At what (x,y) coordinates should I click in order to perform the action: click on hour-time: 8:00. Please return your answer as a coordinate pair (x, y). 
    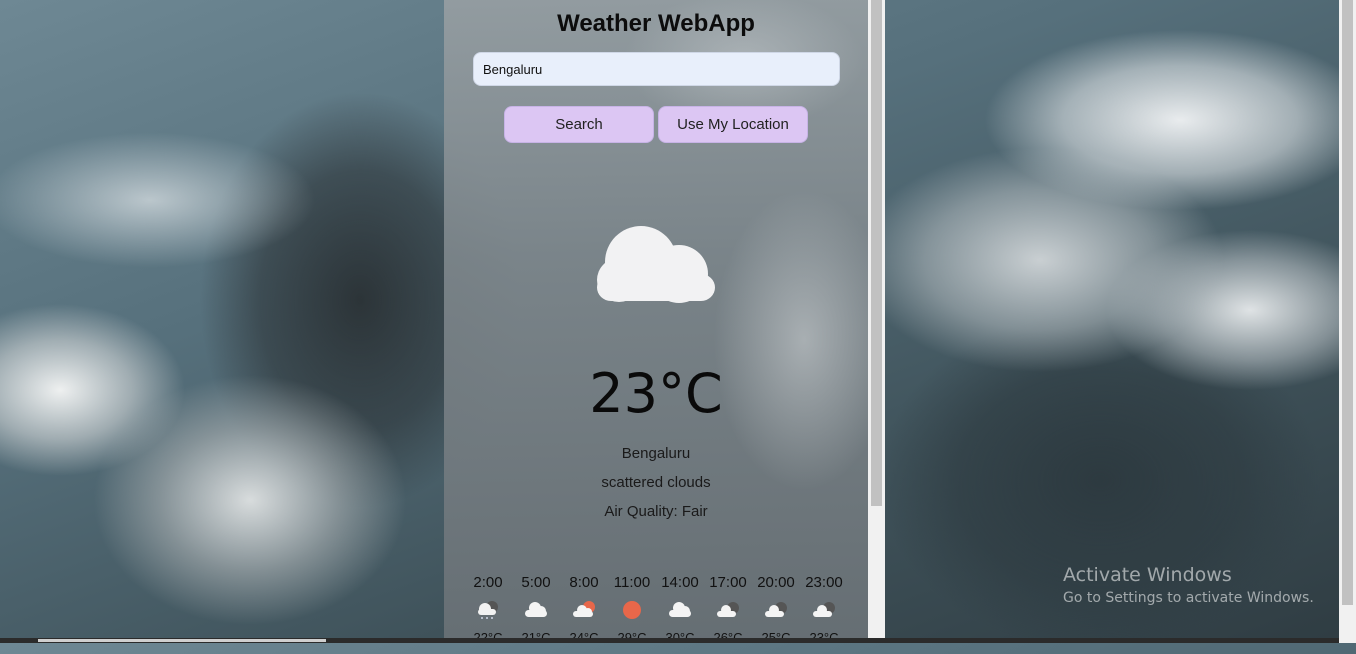
    Looking at the image, I should click on (584, 582).